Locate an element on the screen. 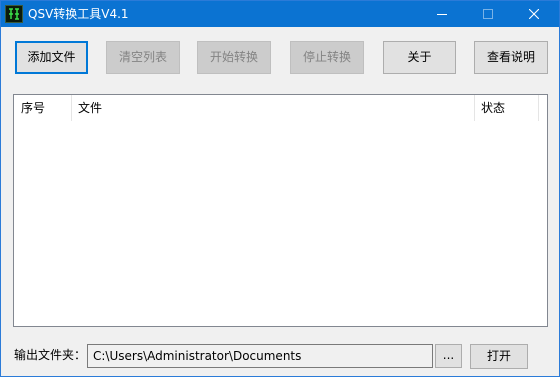 The image size is (560, 377). about-button: 关于 is located at coordinates (419, 57).